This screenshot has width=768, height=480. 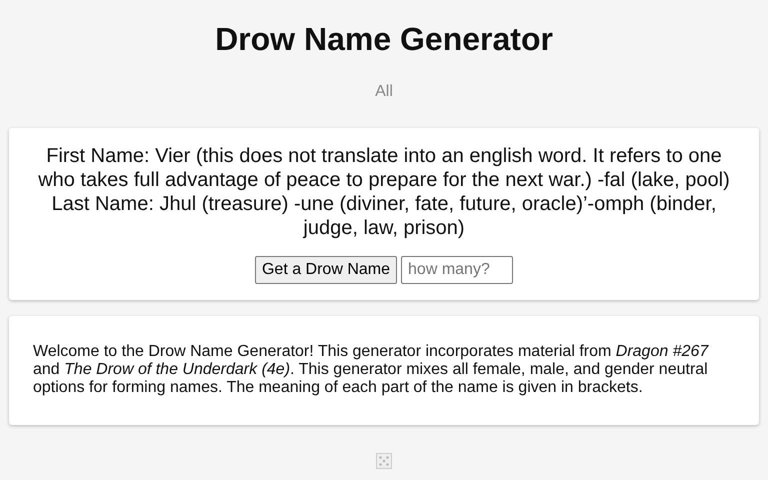 What do you see at coordinates (457, 270) in the screenshot?
I see `count-field: how many?` at bounding box center [457, 270].